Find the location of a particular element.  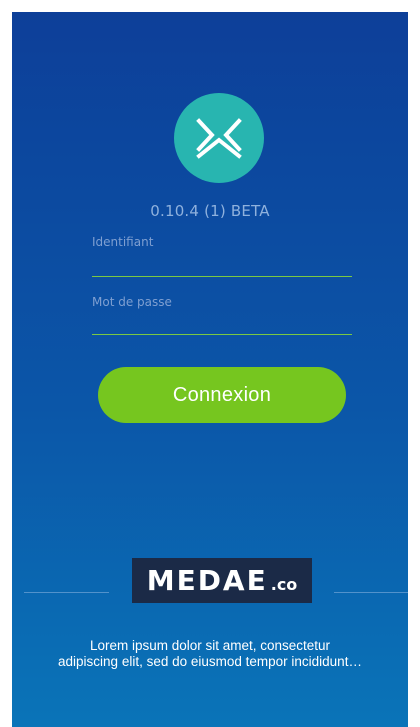

brand-logo: MEDAE .co is located at coordinates (222, 580).